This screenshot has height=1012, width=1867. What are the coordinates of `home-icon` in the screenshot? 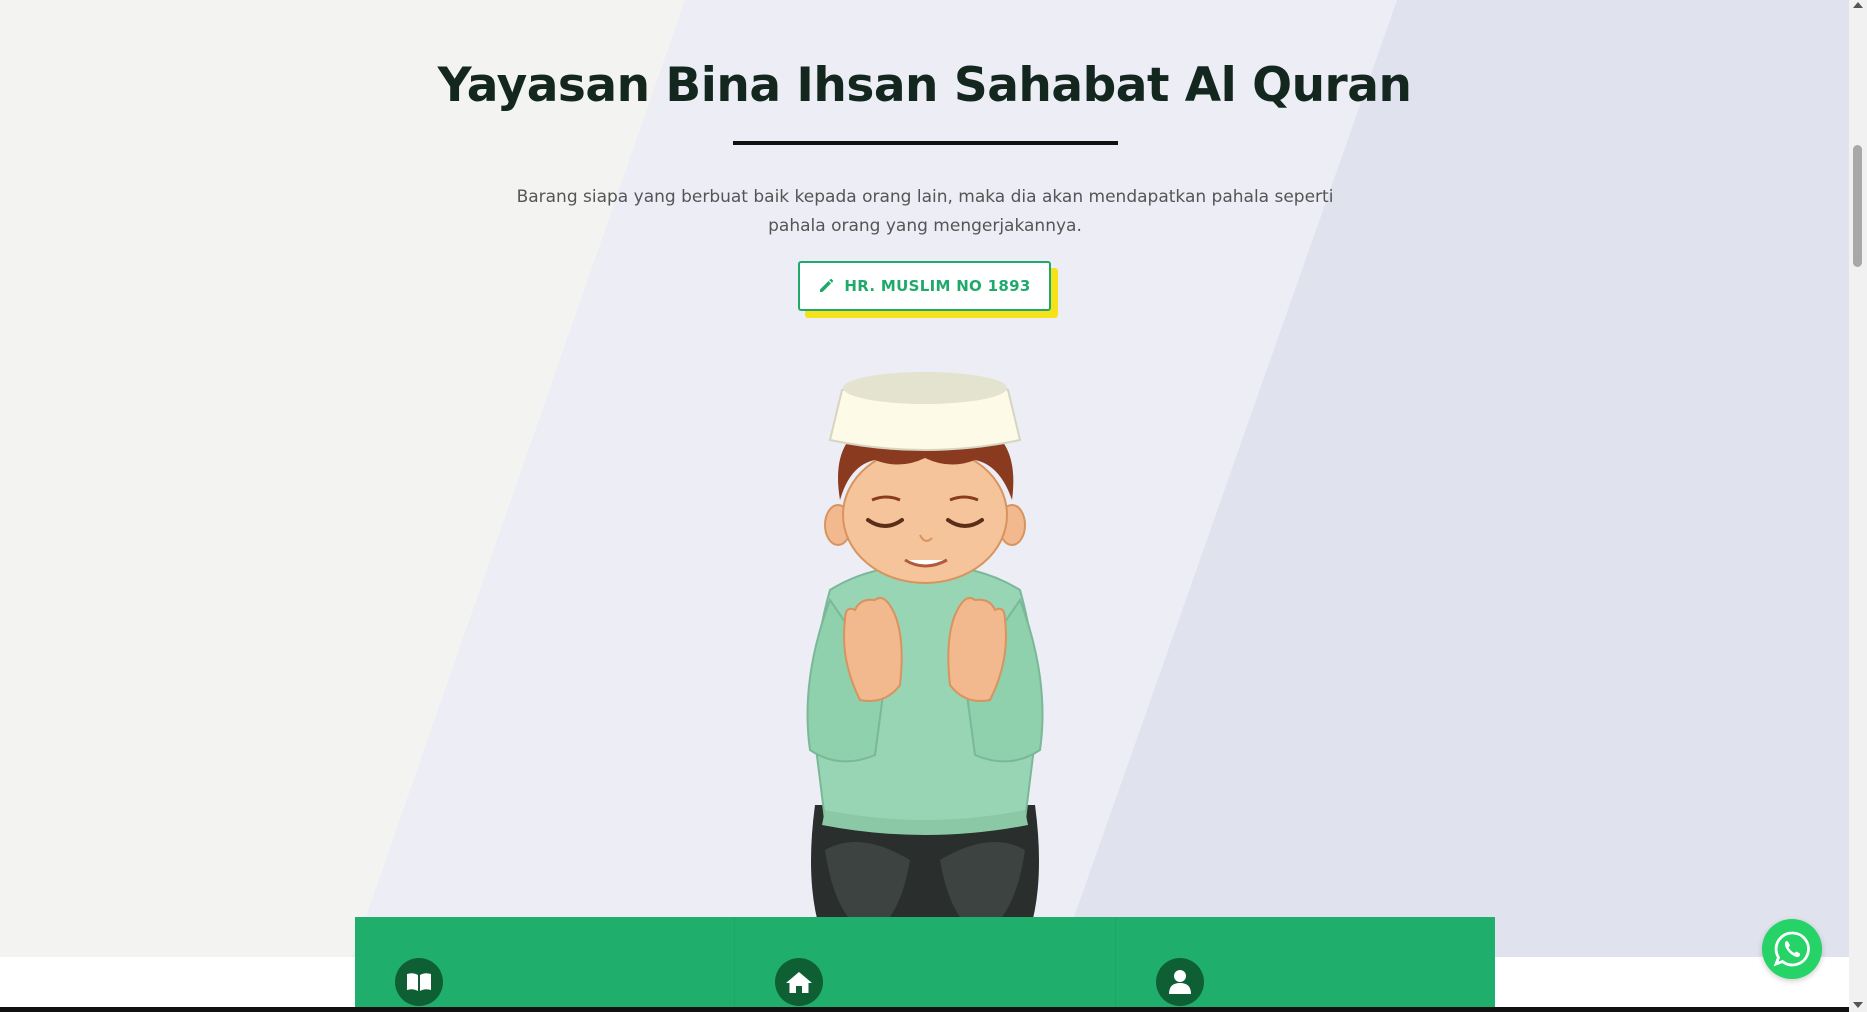 It's located at (799, 982).